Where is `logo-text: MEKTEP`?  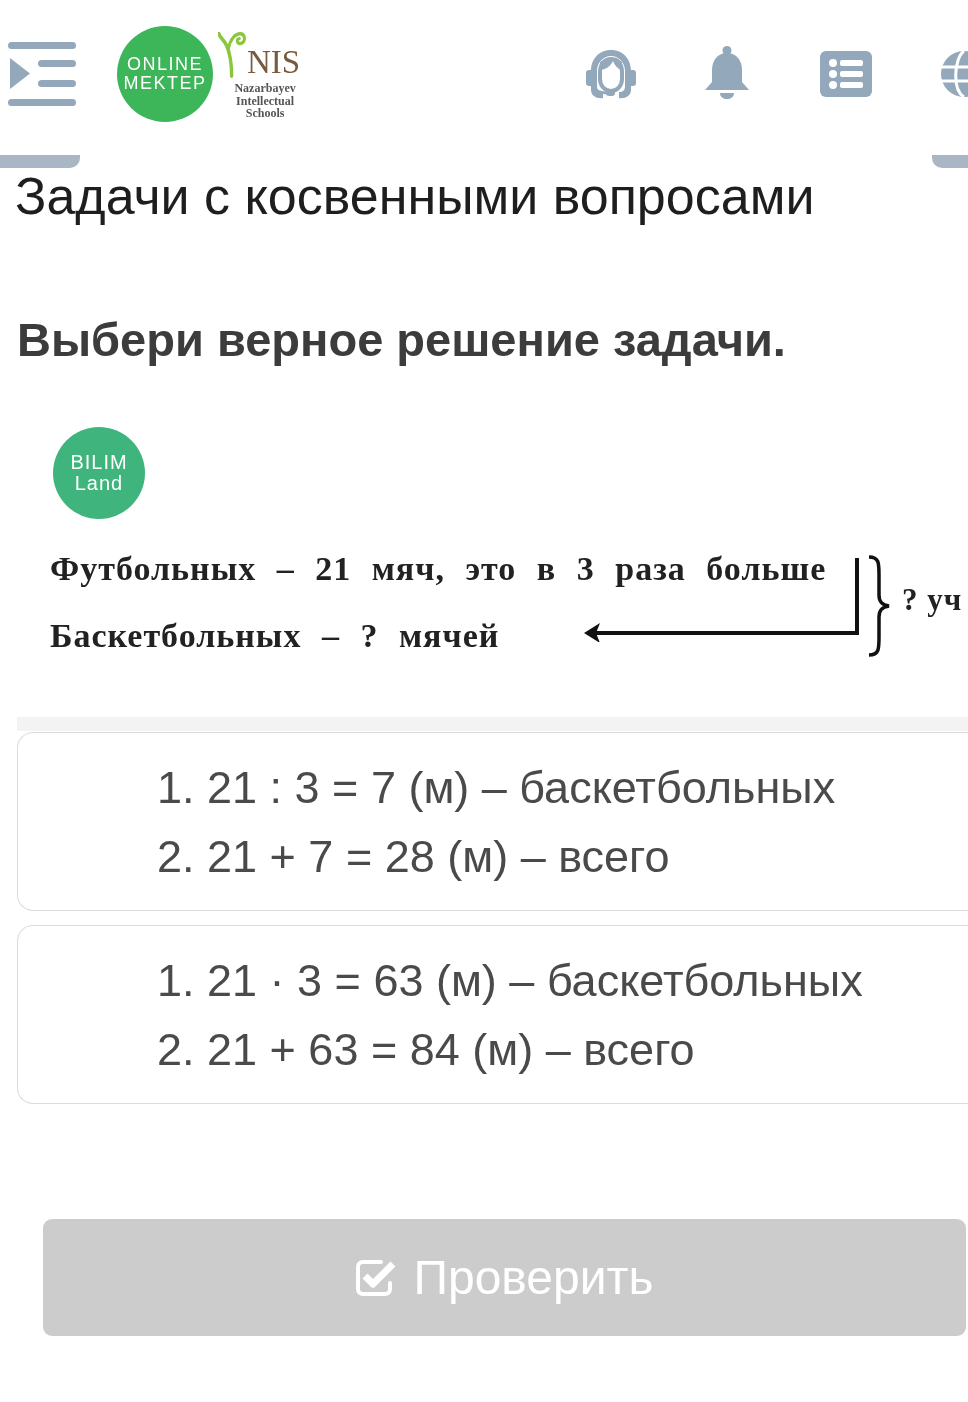
logo-text: MEKTEP is located at coordinates (165, 83).